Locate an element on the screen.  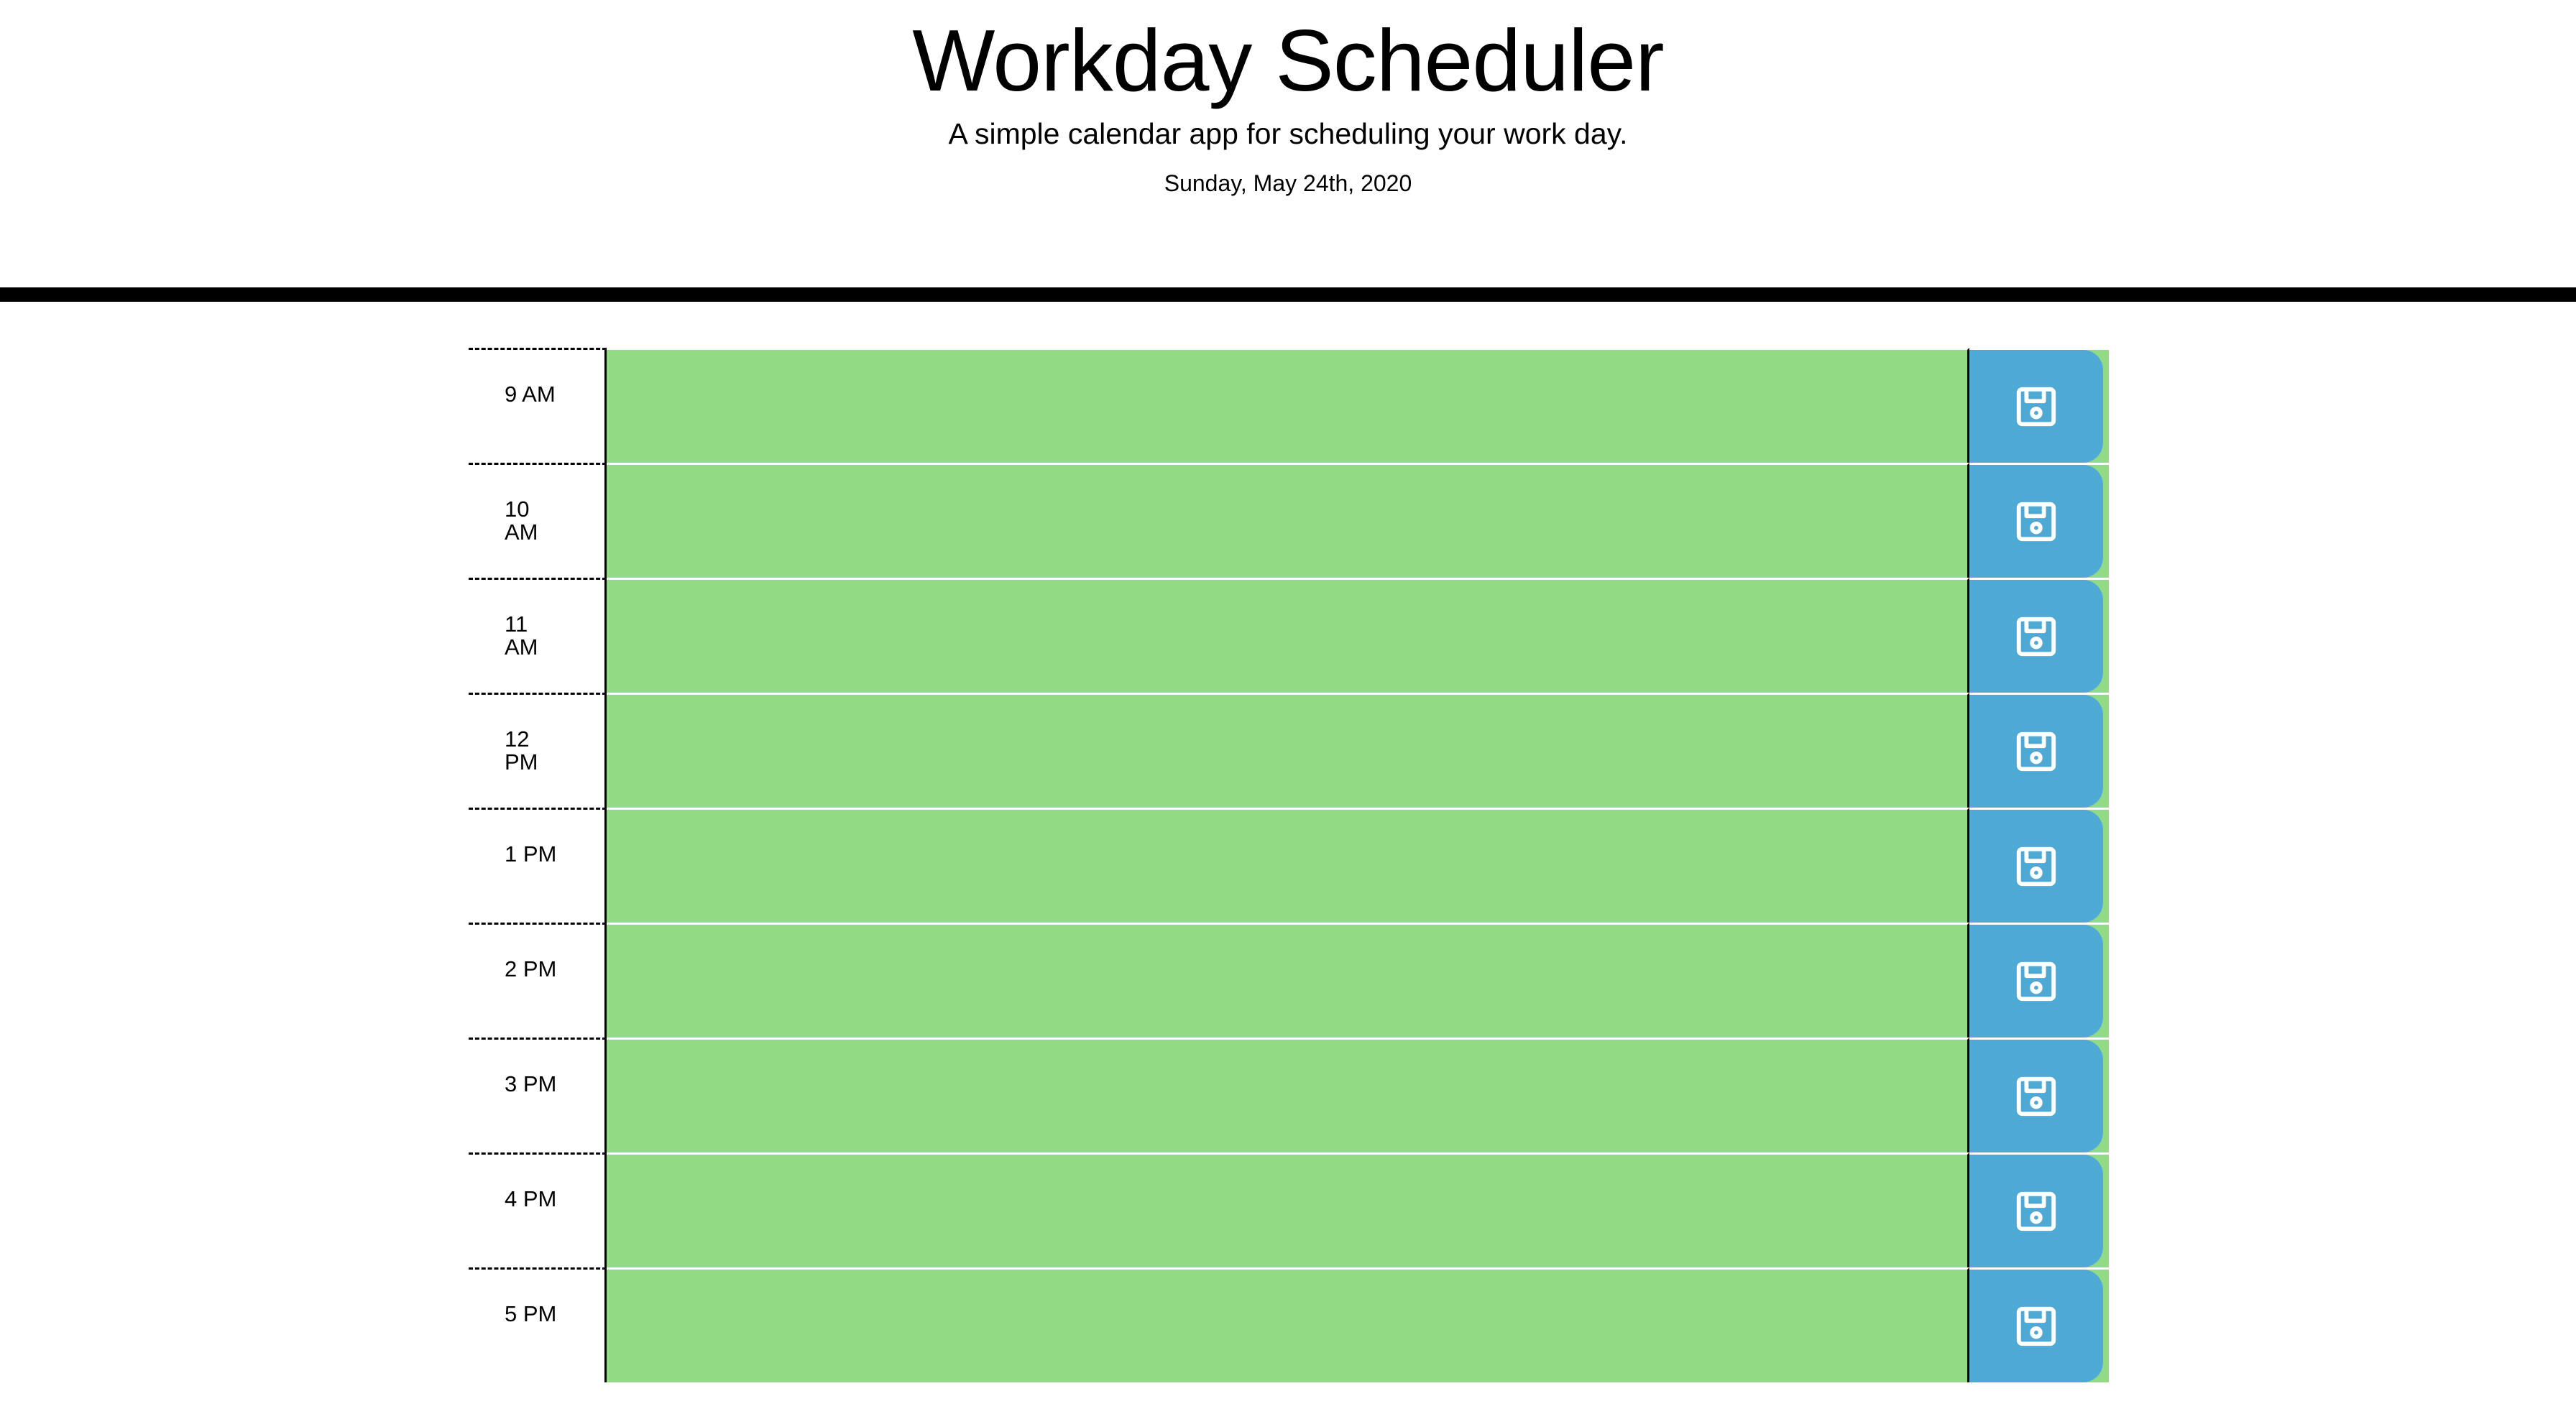
hour-label-text: 12 PM is located at coordinates (521, 751).